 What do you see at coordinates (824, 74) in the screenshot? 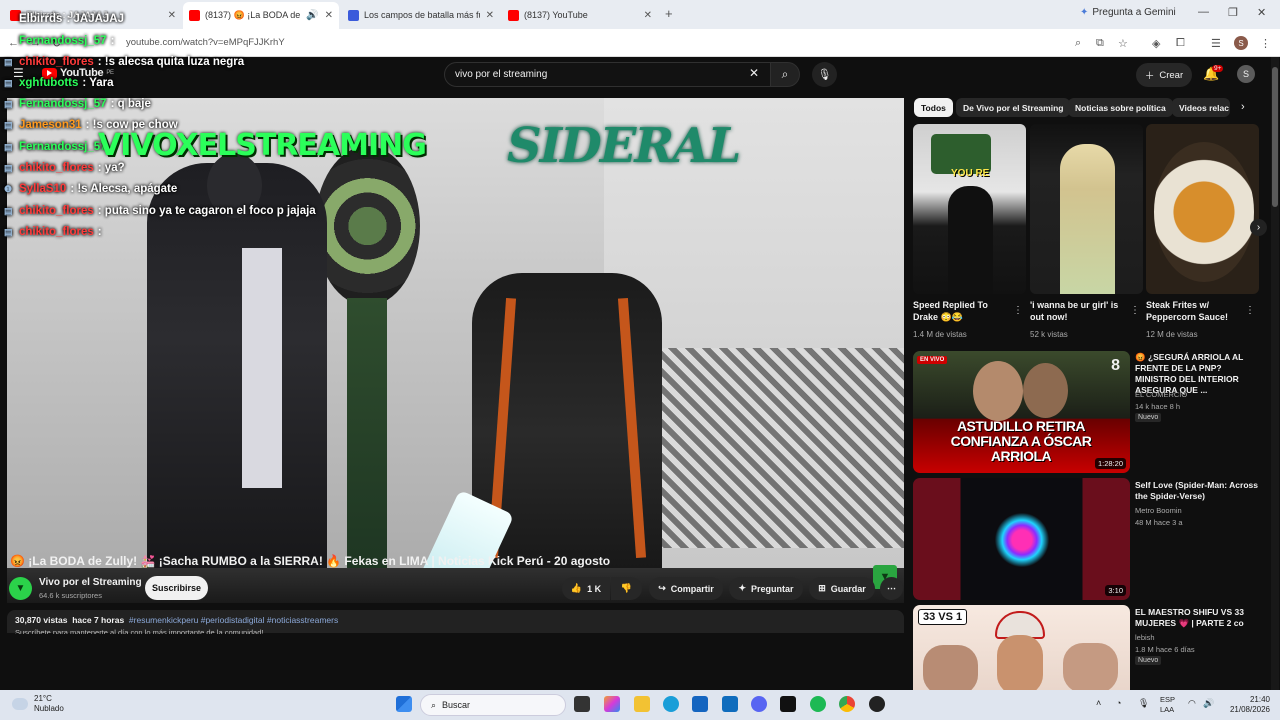
I see `voice-search-button: 🎙` at bounding box center [824, 74].